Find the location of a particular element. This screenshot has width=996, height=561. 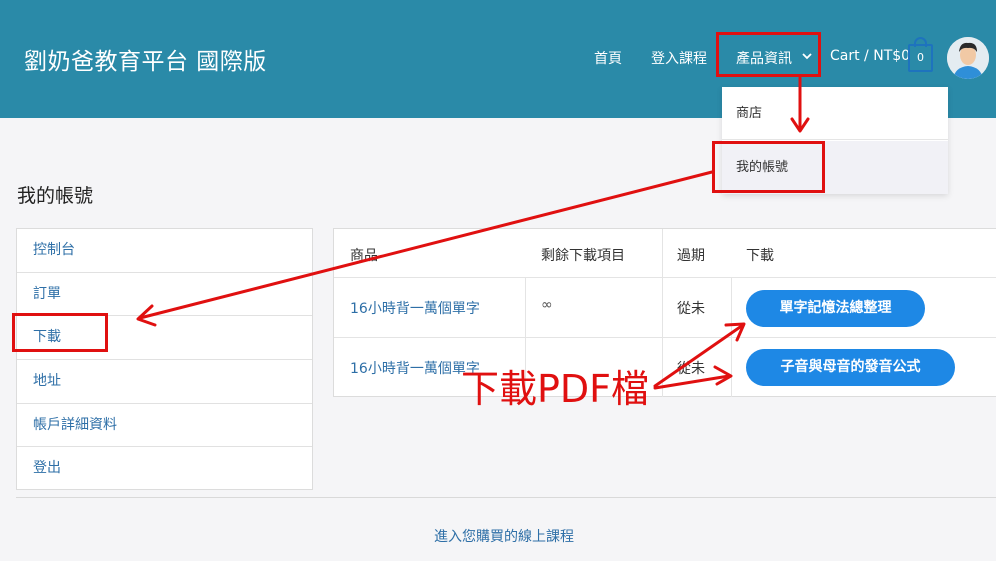

annotation-label: 下載PDF檔 is located at coordinates (555, 389).